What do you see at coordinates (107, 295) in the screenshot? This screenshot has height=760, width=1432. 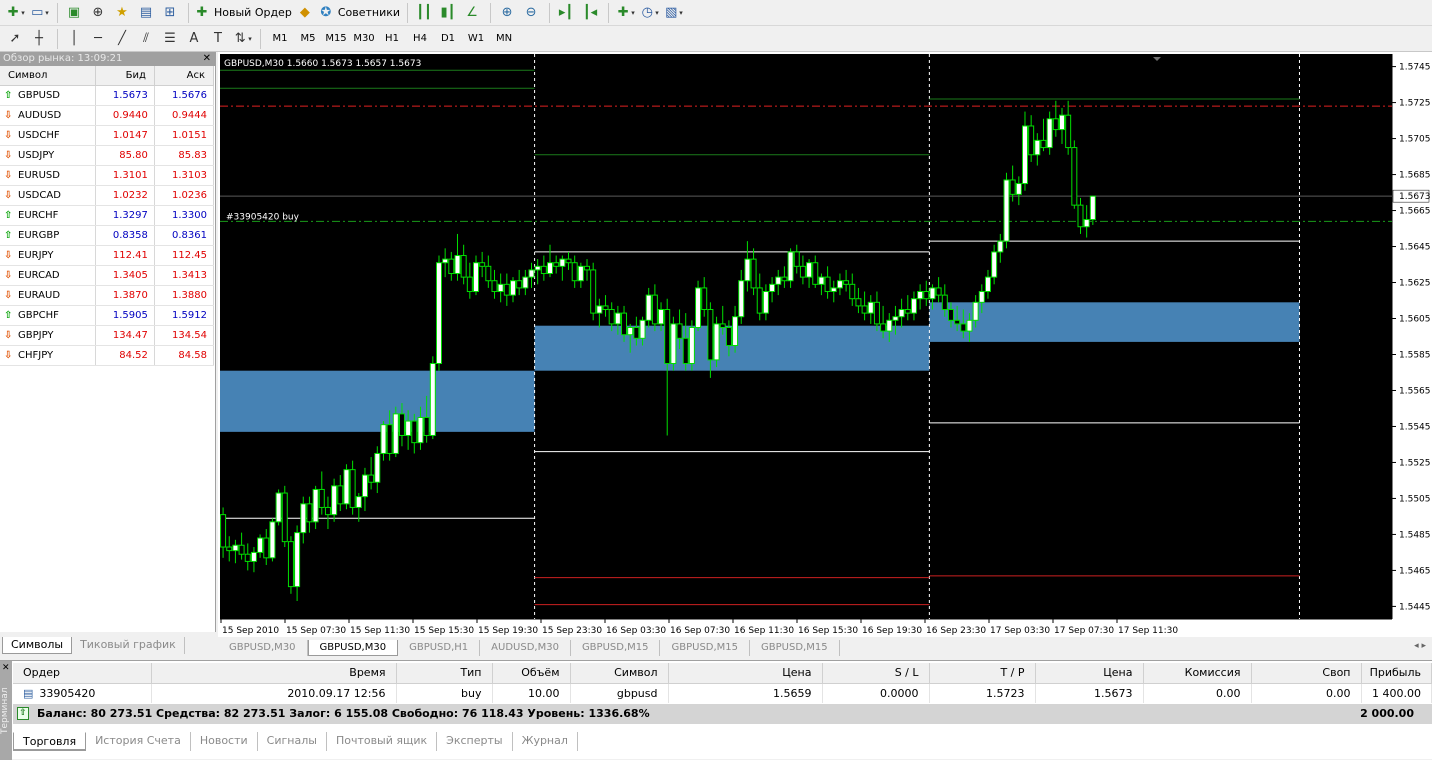 I see `market-watch-row: ⇩ EURAUD 1.3870 1.3880` at bounding box center [107, 295].